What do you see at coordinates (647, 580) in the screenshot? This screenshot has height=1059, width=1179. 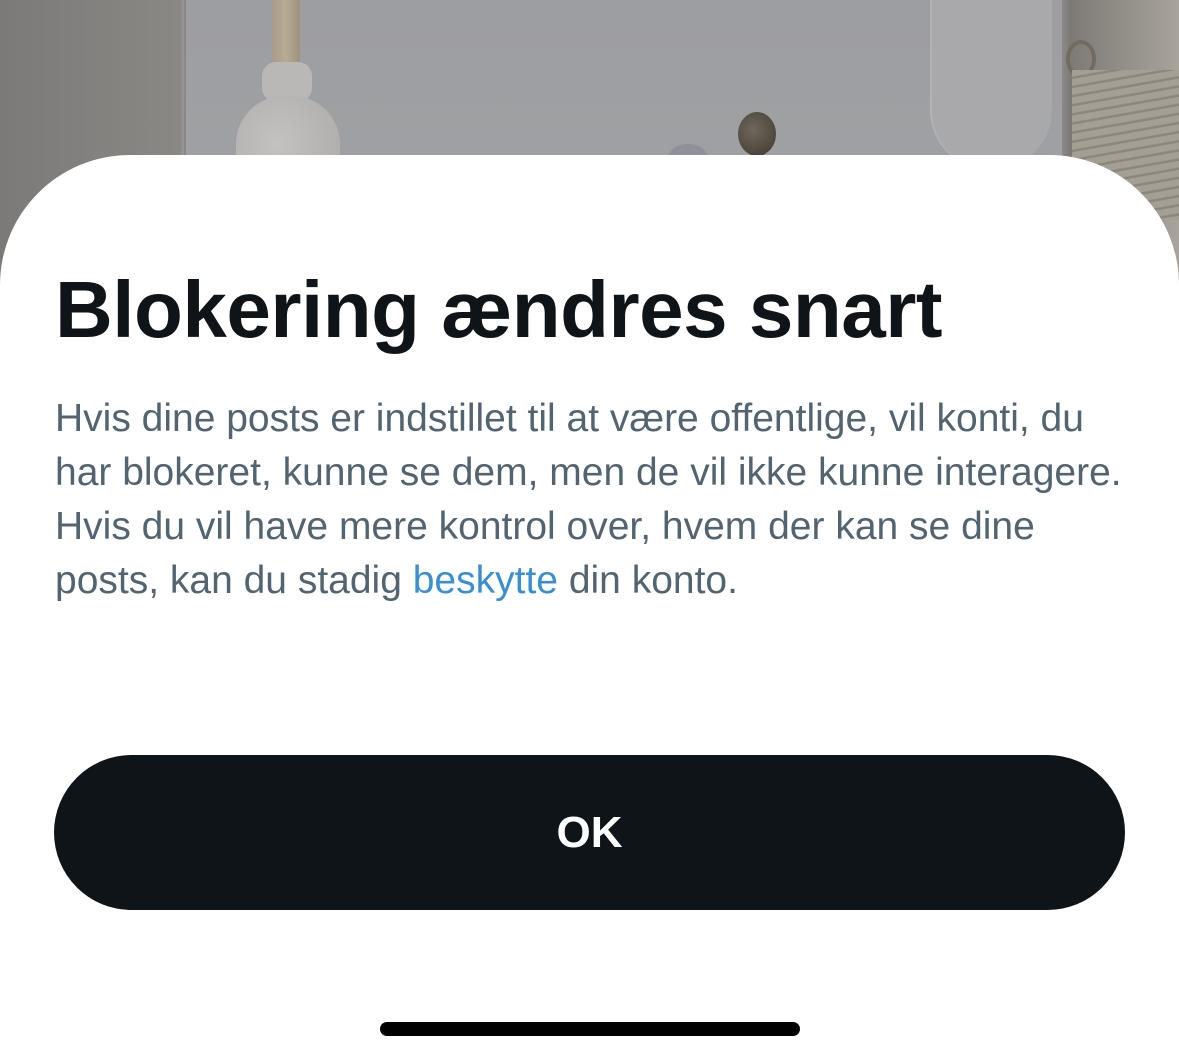 I see `description-text-end: din konto.` at bounding box center [647, 580].